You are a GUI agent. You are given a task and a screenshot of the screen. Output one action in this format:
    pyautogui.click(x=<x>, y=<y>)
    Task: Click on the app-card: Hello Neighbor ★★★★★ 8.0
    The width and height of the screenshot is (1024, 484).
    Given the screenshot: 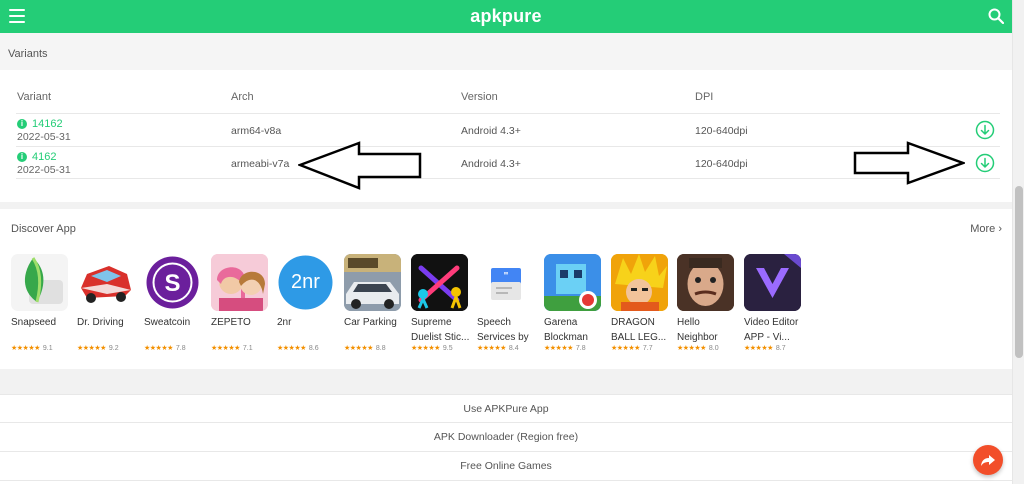 What is the action you would take?
    pyautogui.click(x=707, y=303)
    